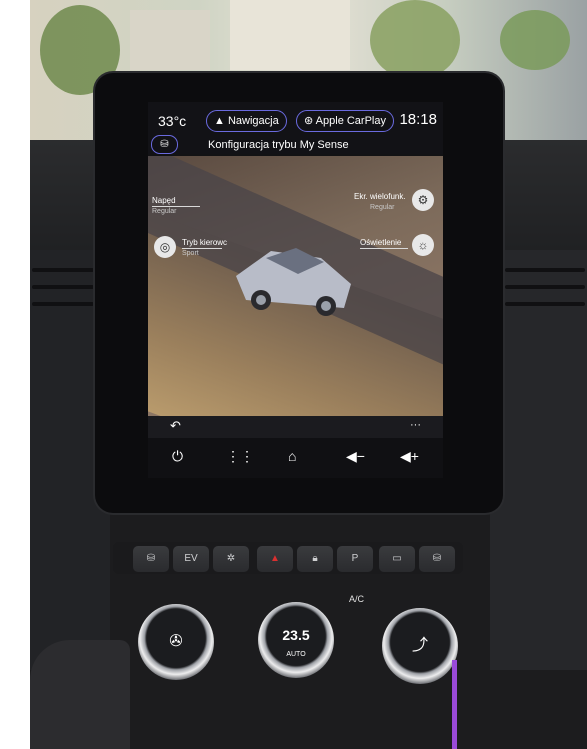  Describe the element at coordinates (415, 425) in the screenshot. I see `more-options-button: ···` at that location.